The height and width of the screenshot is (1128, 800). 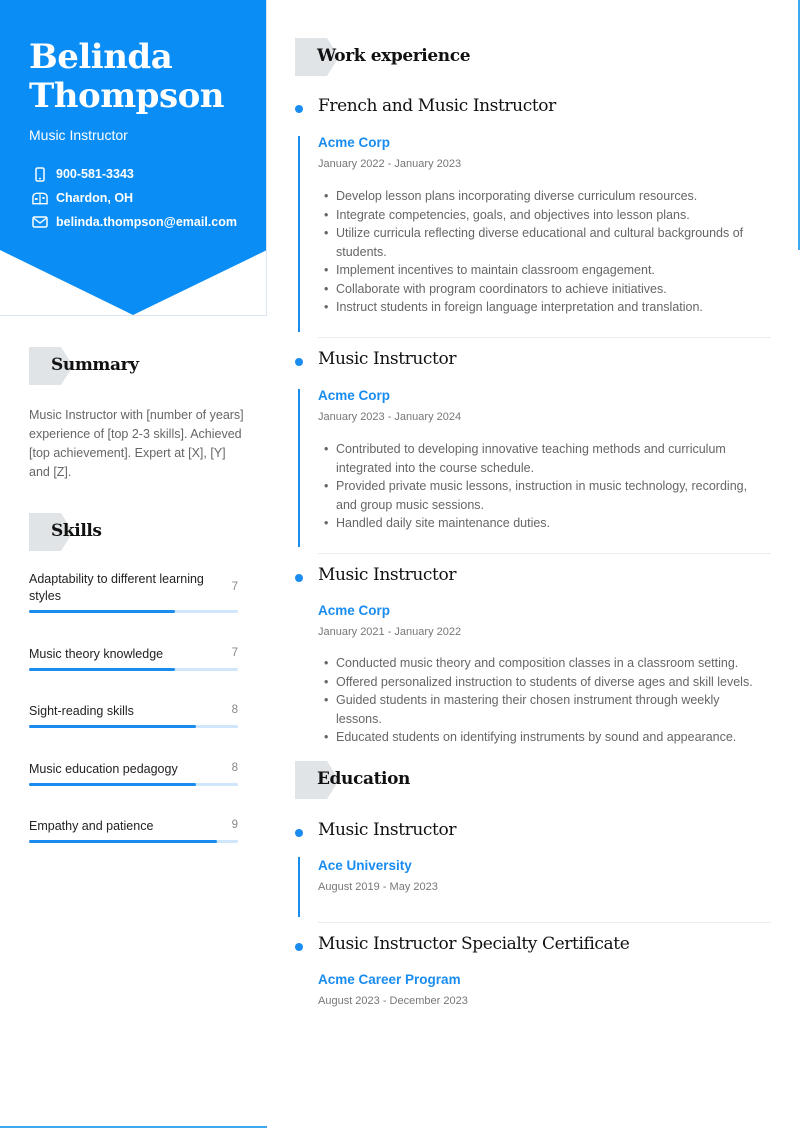 I want to click on skills-heading: Skills, so click(x=129, y=532).